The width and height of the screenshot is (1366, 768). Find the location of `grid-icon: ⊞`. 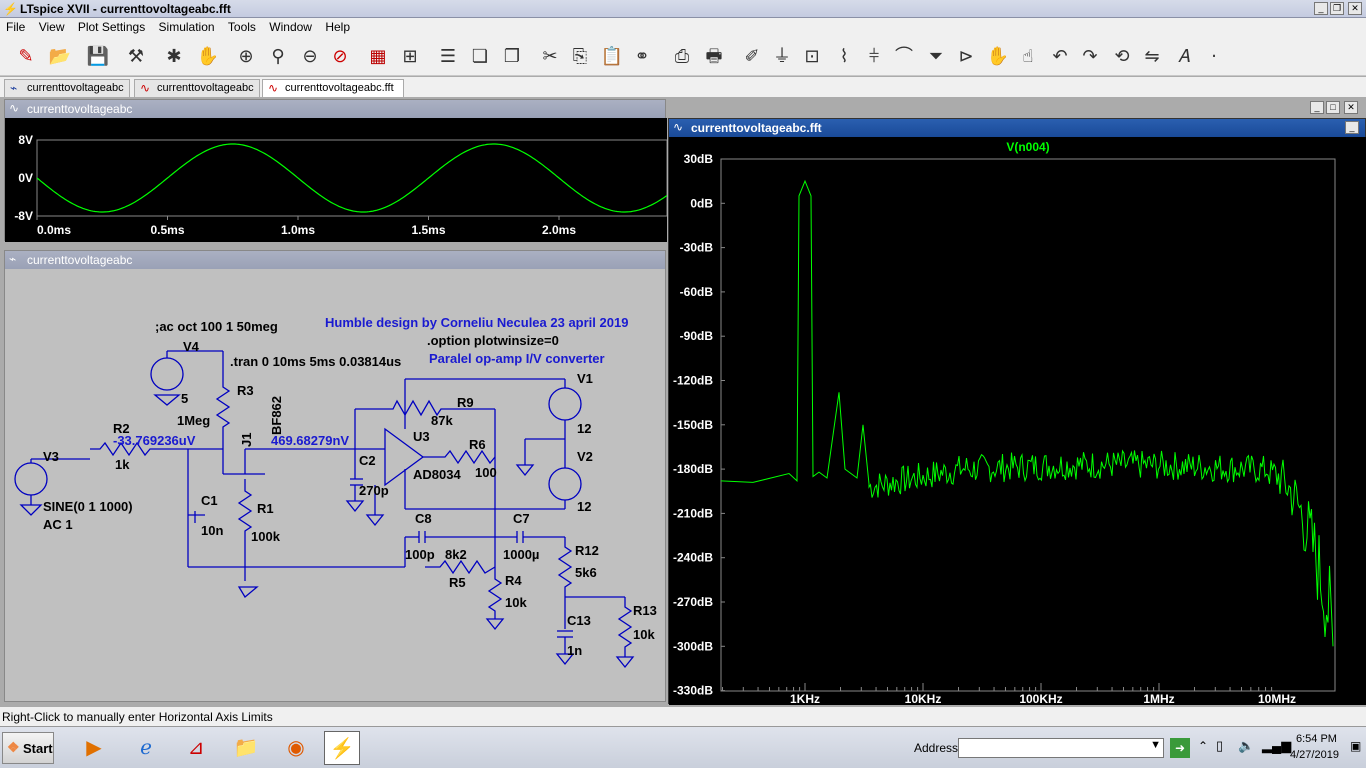

grid-icon: ⊞ is located at coordinates (410, 57).